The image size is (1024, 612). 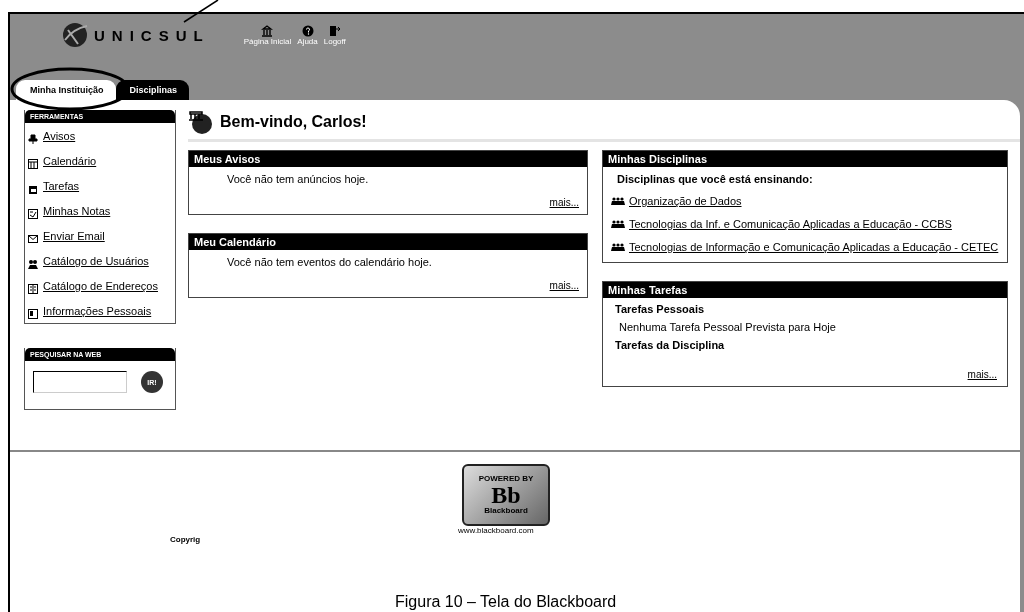 What do you see at coordinates (790, 224) in the screenshot?
I see `course-link: Tecnologias da Inf. e Comunicação Aplicadas a Educação - CCBS` at bounding box center [790, 224].